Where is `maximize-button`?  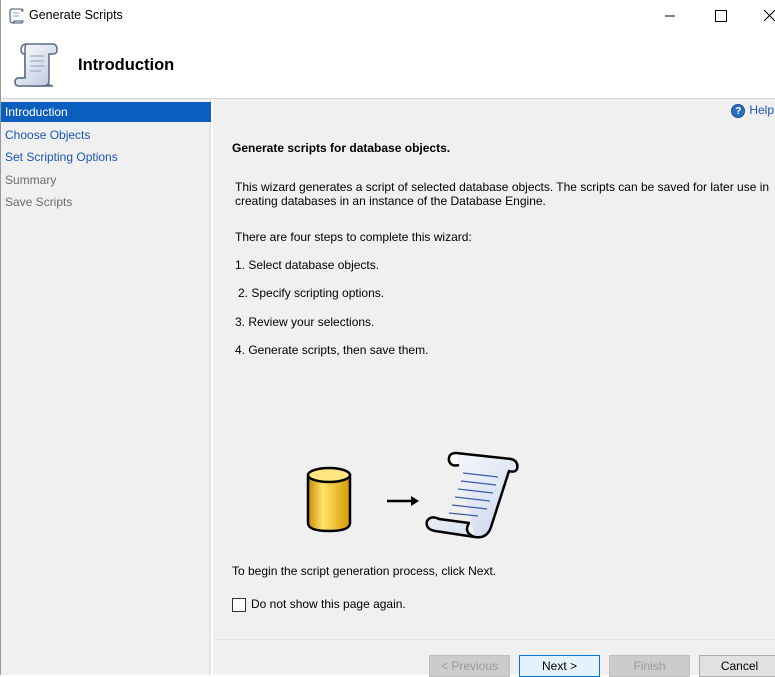 maximize-button is located at coordinates (721, 16).